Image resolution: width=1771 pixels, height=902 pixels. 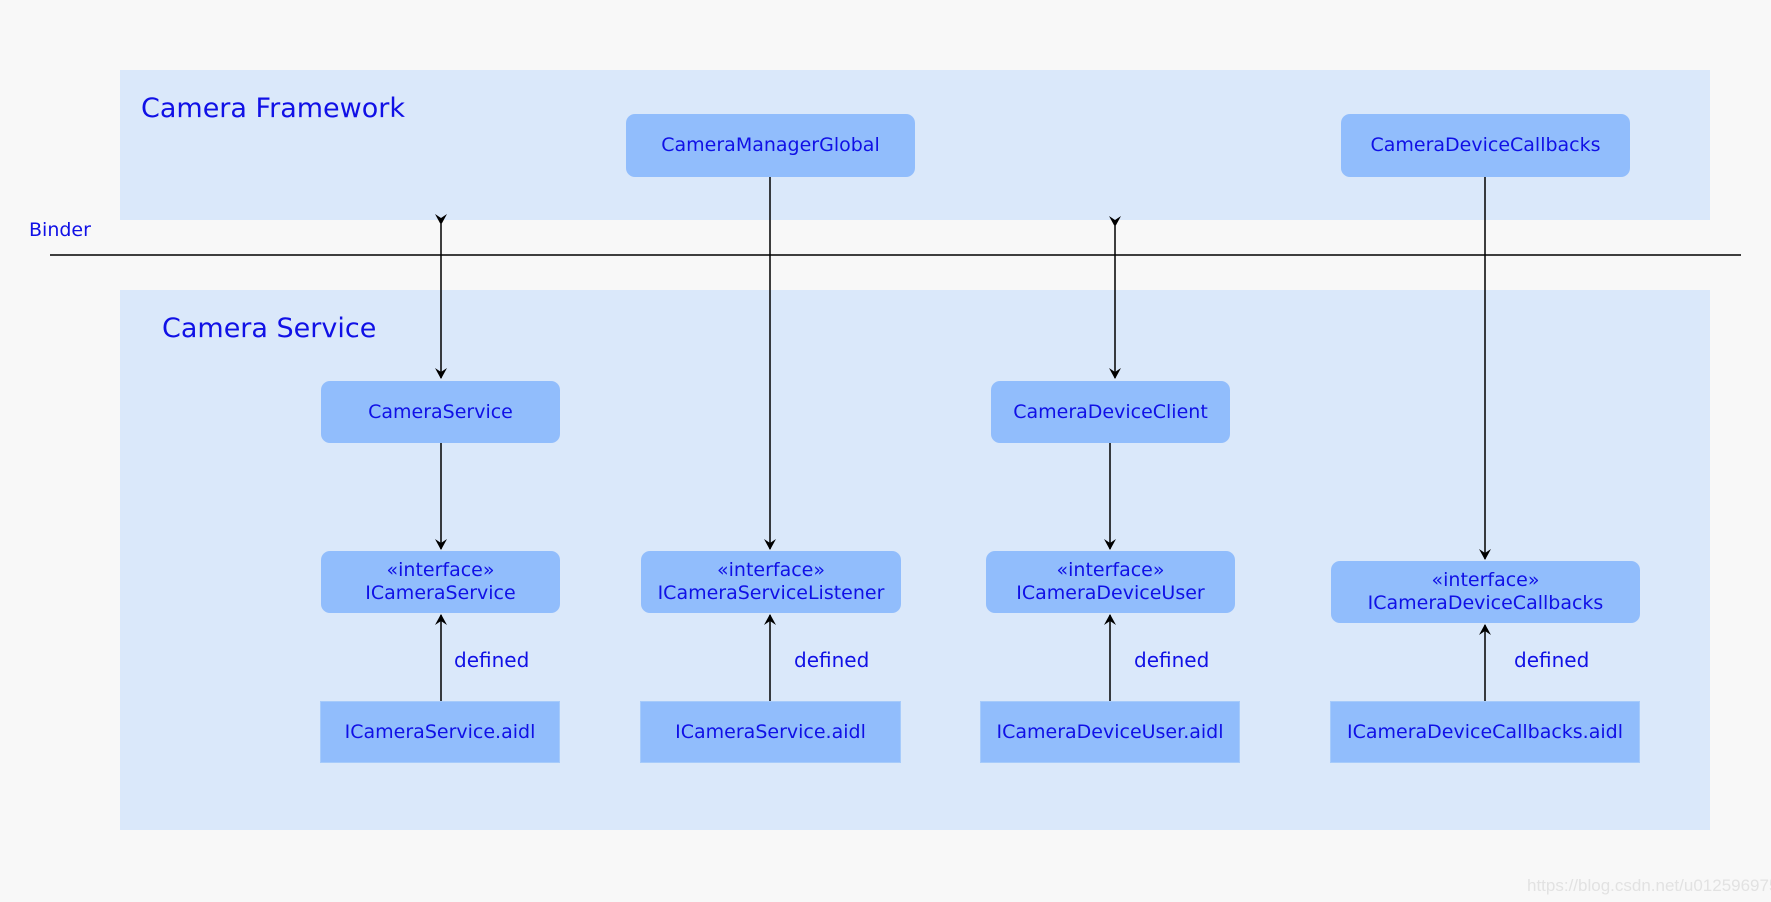 I want to click on node-camera-service: CameraService, so click(x=440, y=412).